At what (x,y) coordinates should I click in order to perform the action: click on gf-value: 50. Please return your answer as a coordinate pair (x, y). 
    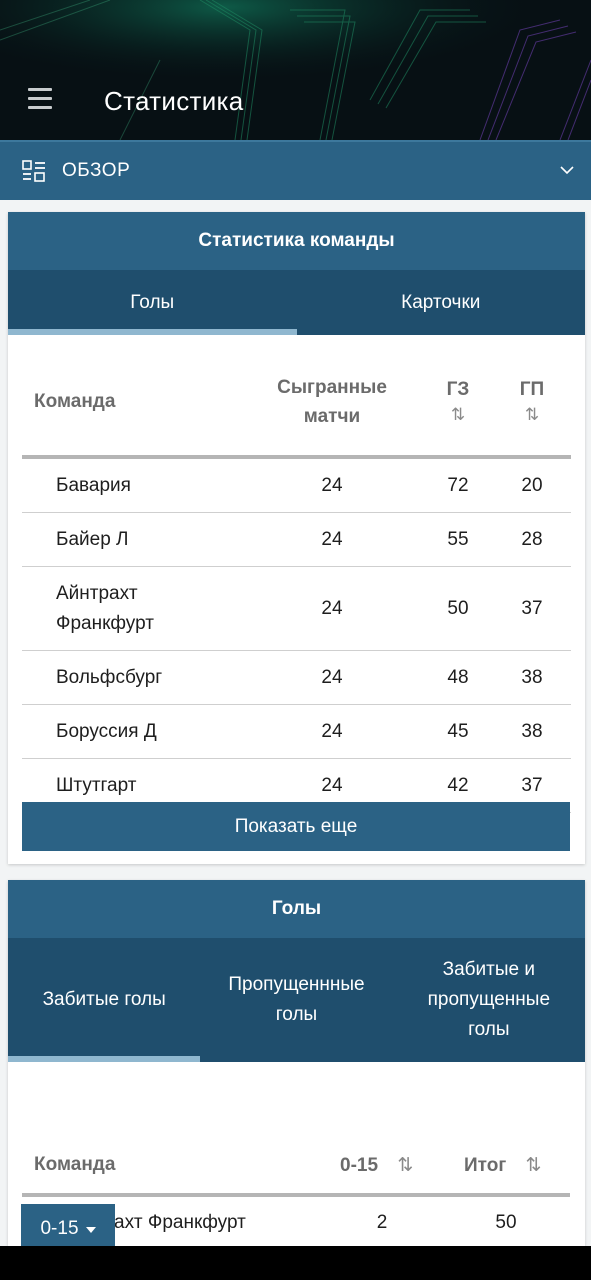
    Looking at the image, I should click on (458, 608).